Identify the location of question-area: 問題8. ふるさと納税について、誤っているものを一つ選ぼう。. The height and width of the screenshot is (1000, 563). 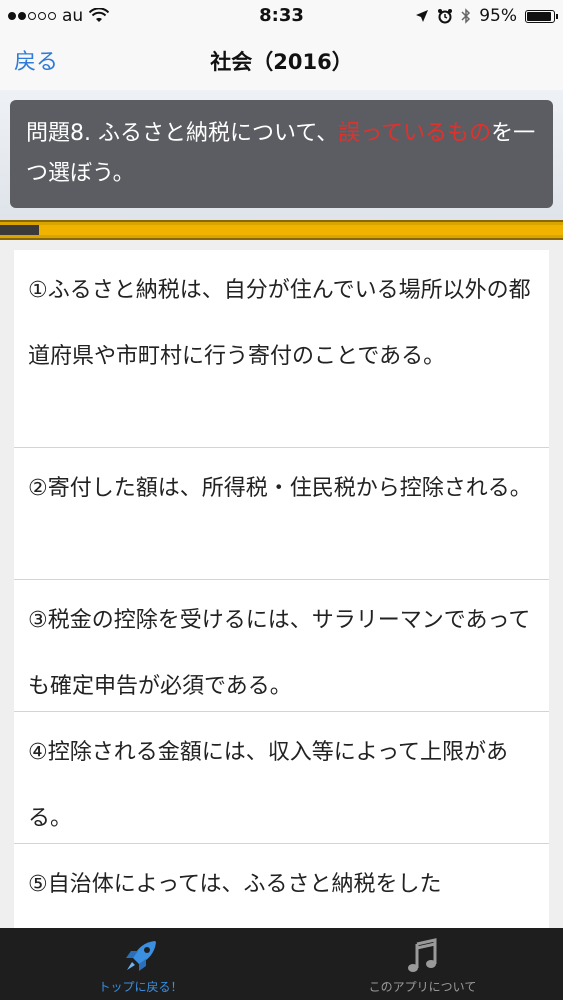
(281, 155).